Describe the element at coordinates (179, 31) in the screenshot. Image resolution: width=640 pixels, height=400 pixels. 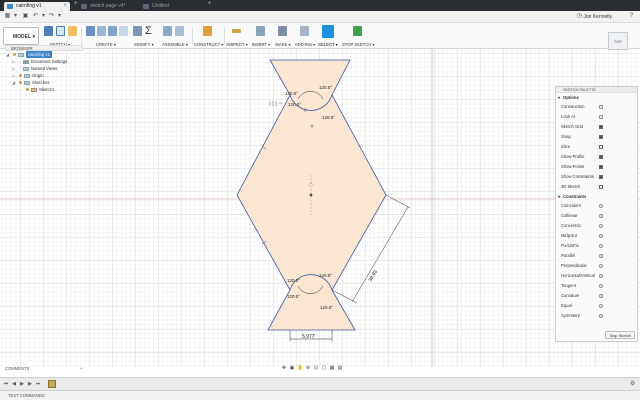
I see `joint-icon` at that location.